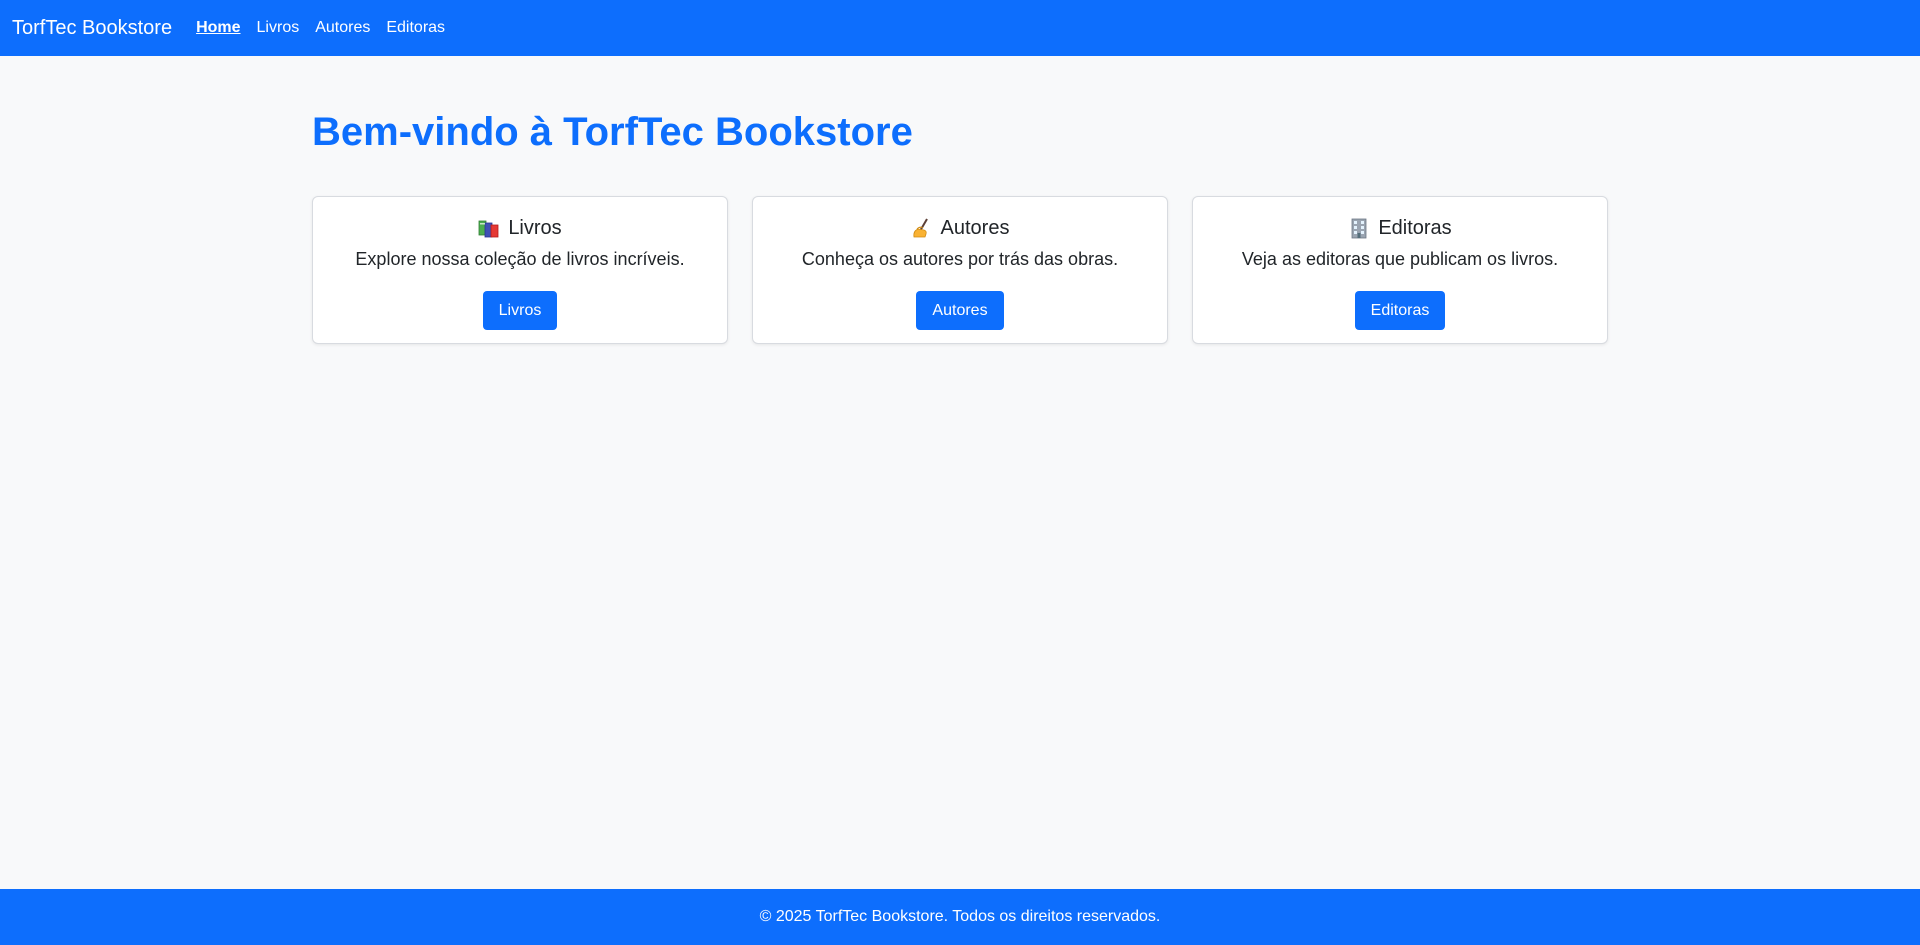 This screenshot has height=945, width=1920. What do you see at coordinates (1400, 310) in the screenshot?
I see `editoras-button: Editoras` at bounding box center [1400, 310].